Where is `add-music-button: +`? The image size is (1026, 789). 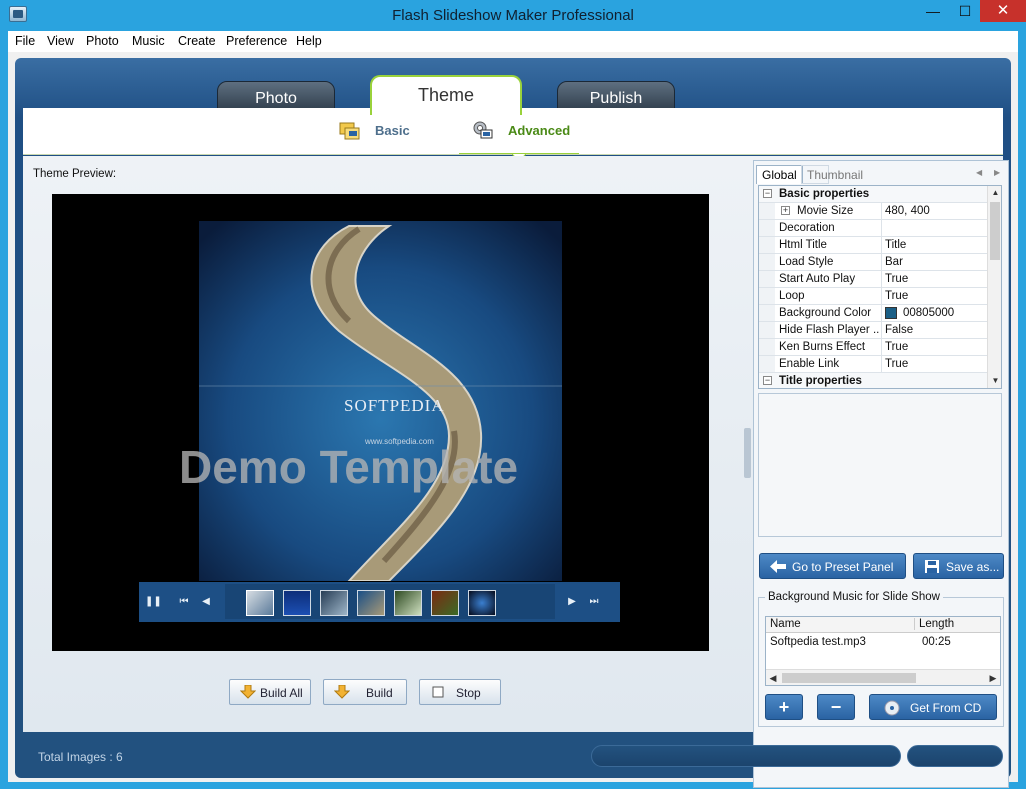
add-music-button: + is located at coordinates (784, 707).